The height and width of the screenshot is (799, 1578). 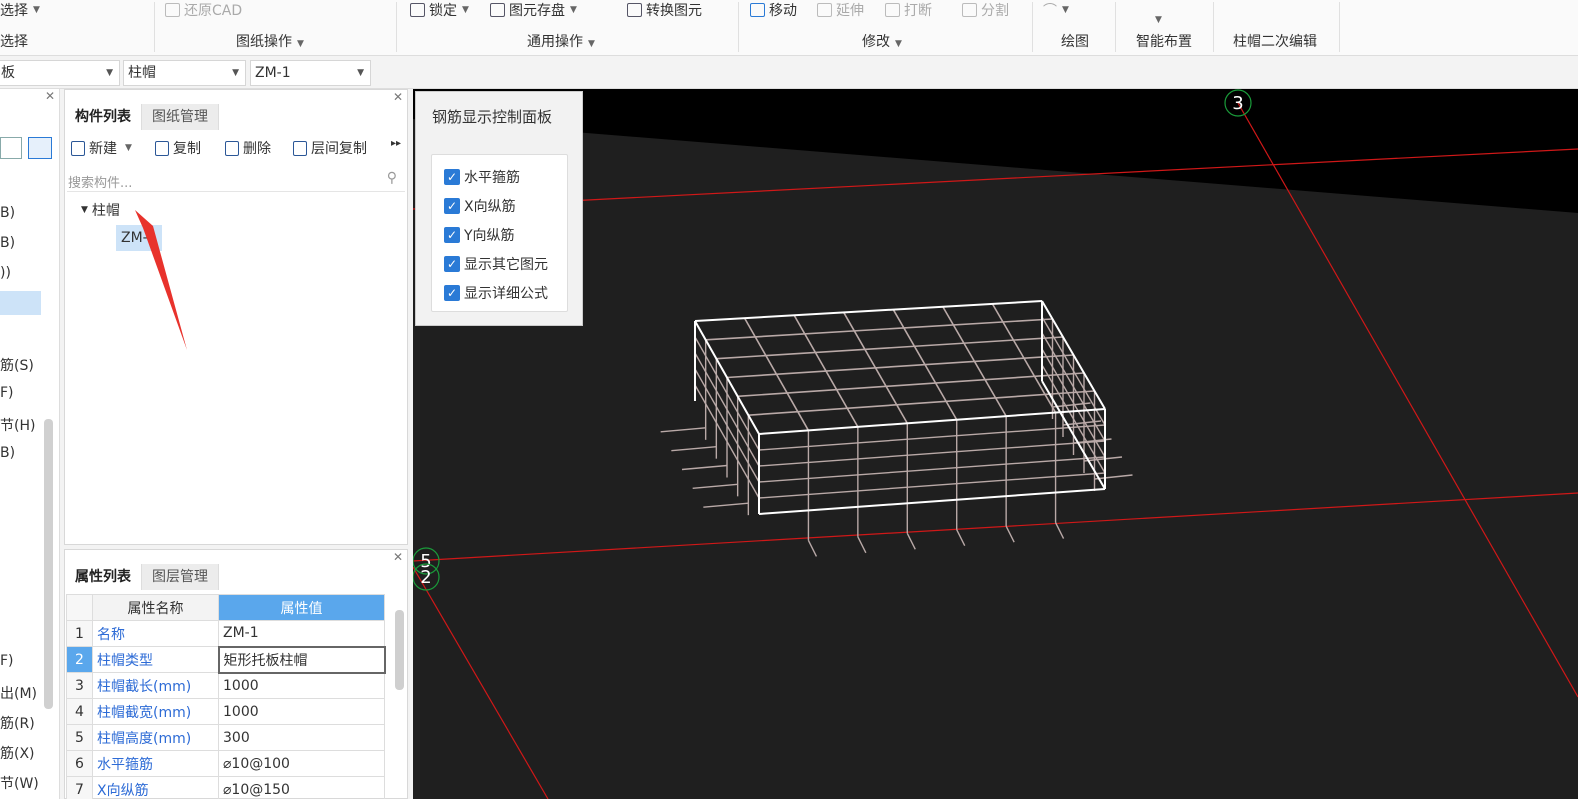 What do you see at coordinates (840, 10) in the screenshot?
I see `extend-button: 延伸` at bounding box center [840, 10].